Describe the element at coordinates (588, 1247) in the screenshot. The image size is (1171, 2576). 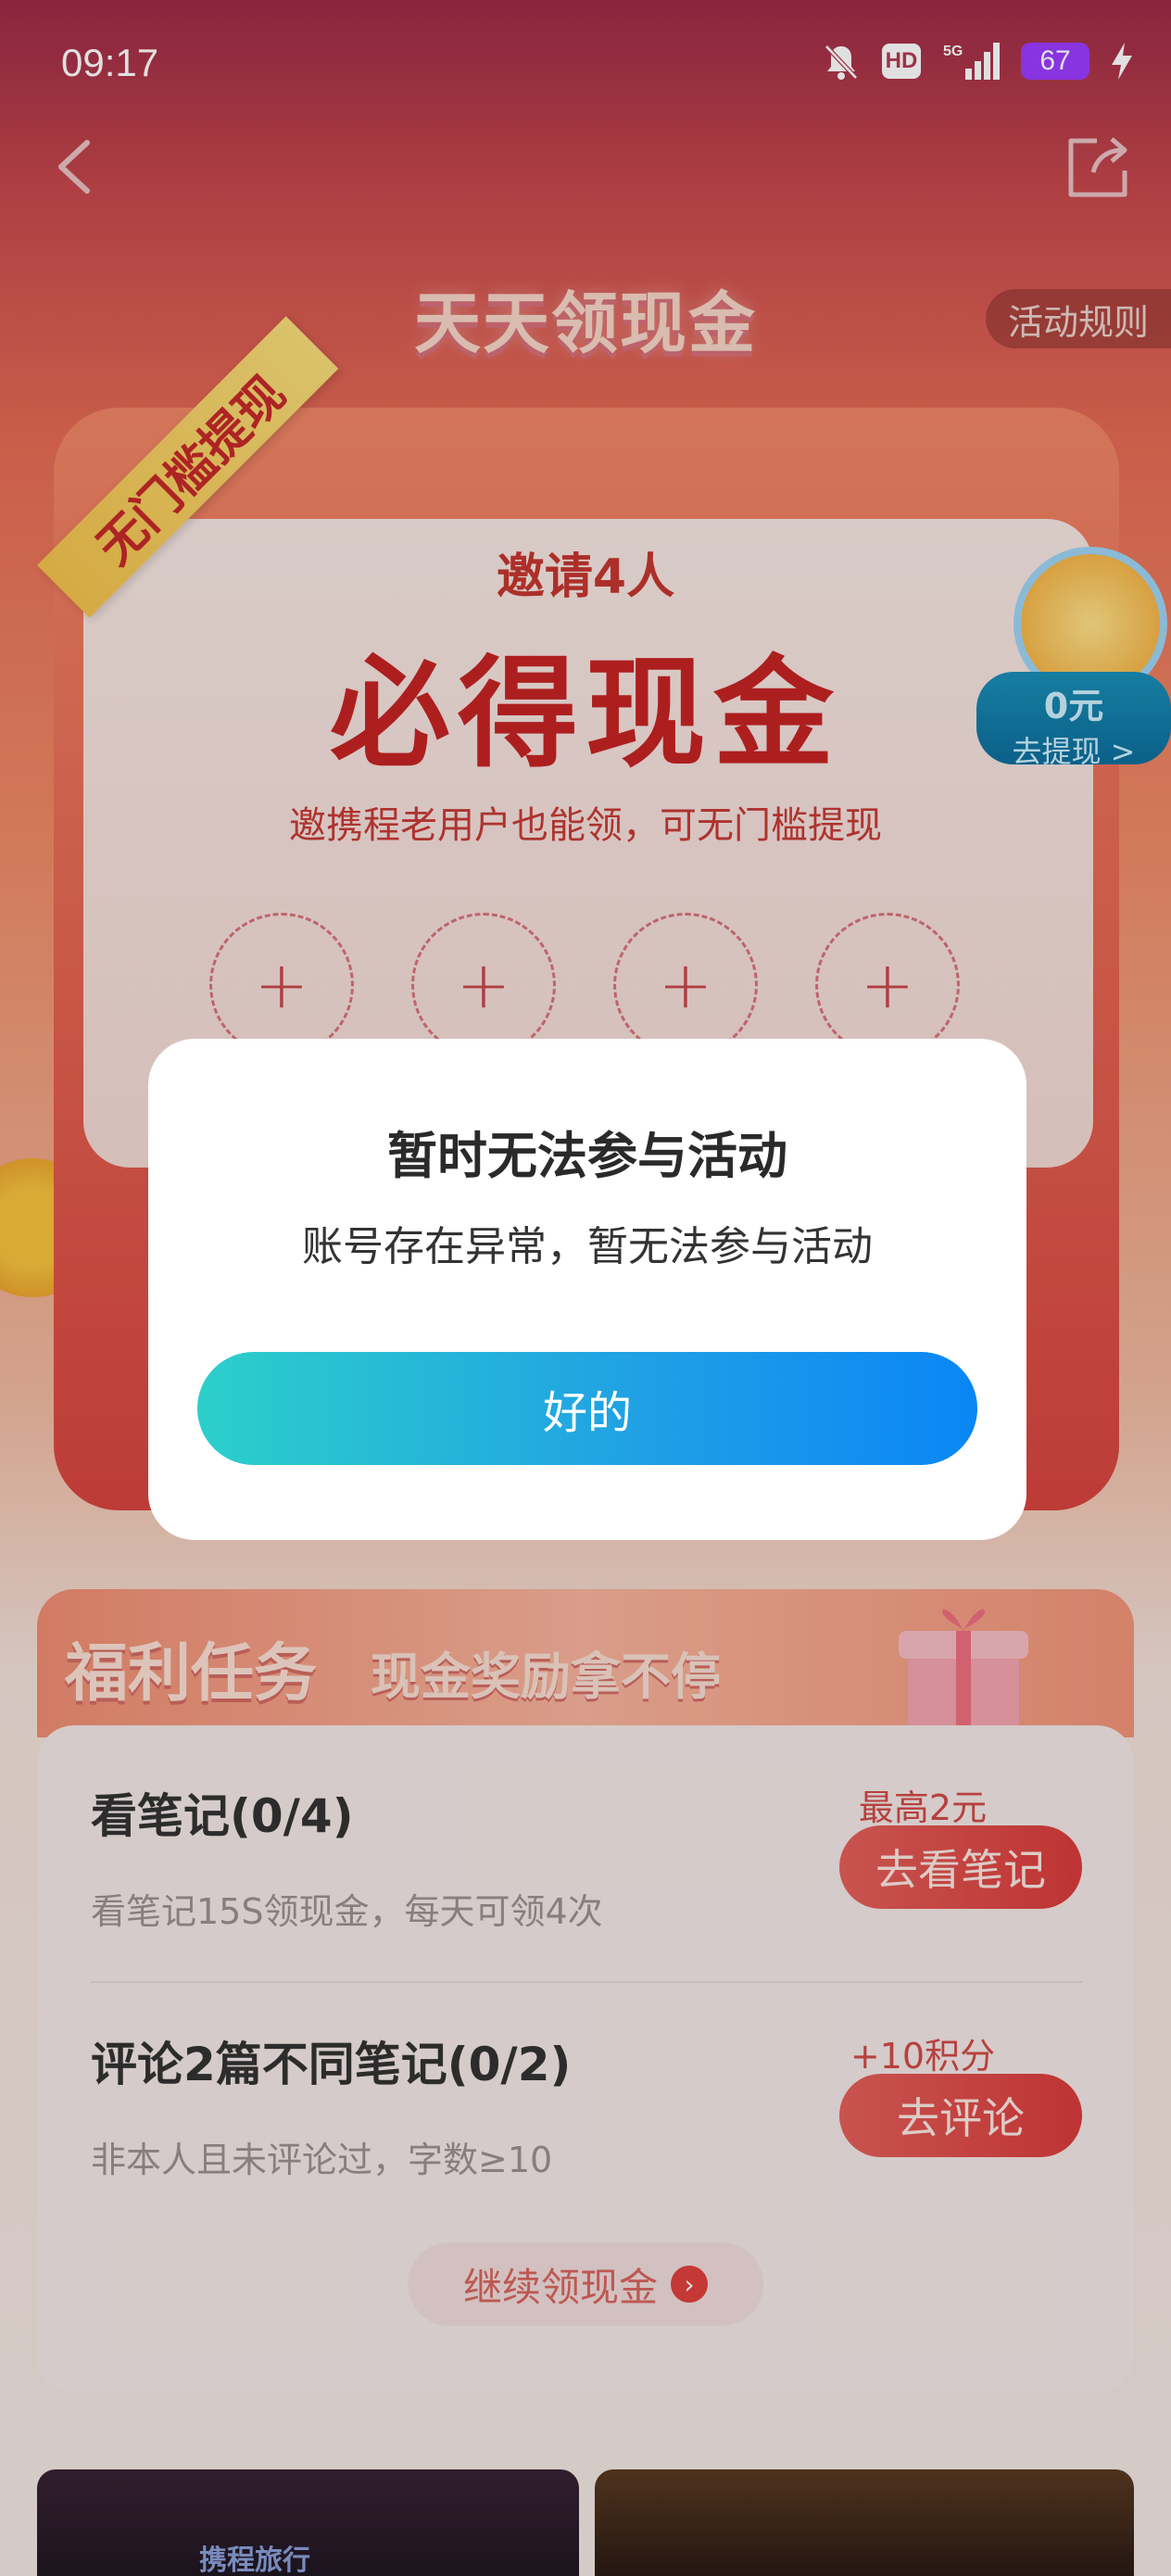
I see `dialog-message: 账号存在异常，暂无法参与活动` at that location.